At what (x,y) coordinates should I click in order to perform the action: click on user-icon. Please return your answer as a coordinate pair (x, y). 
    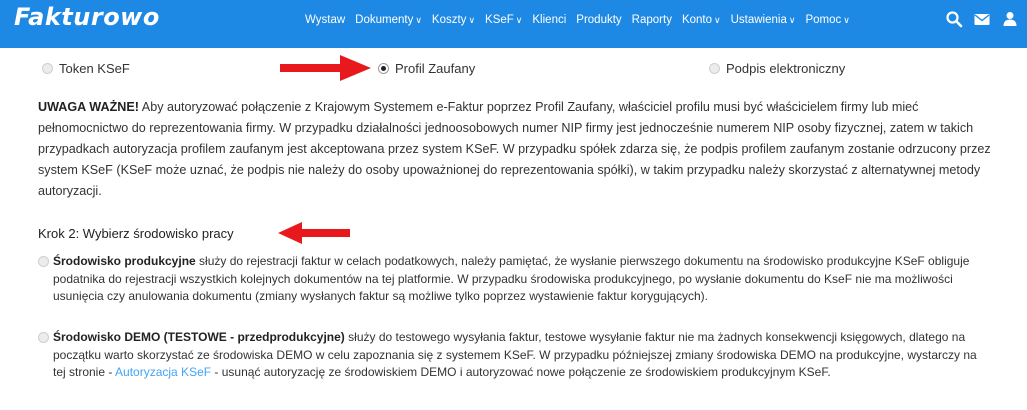
    Looking at the image, I should click on (1010, 19).